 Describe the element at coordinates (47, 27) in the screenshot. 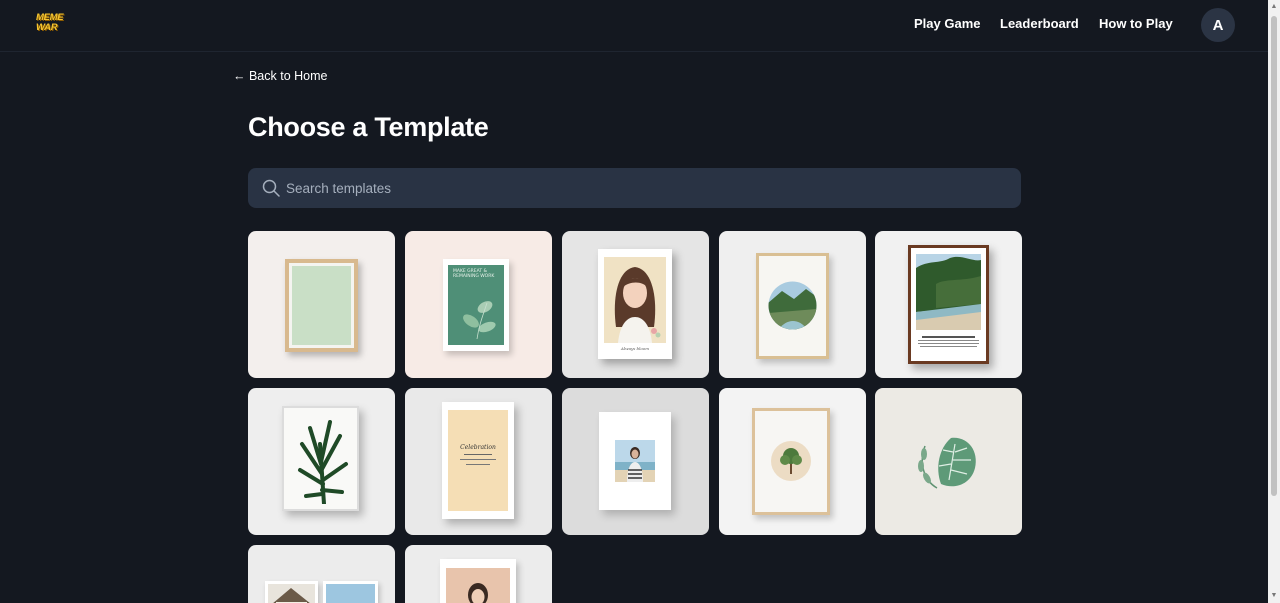

I see `logo-line-2: WAR` at that location.